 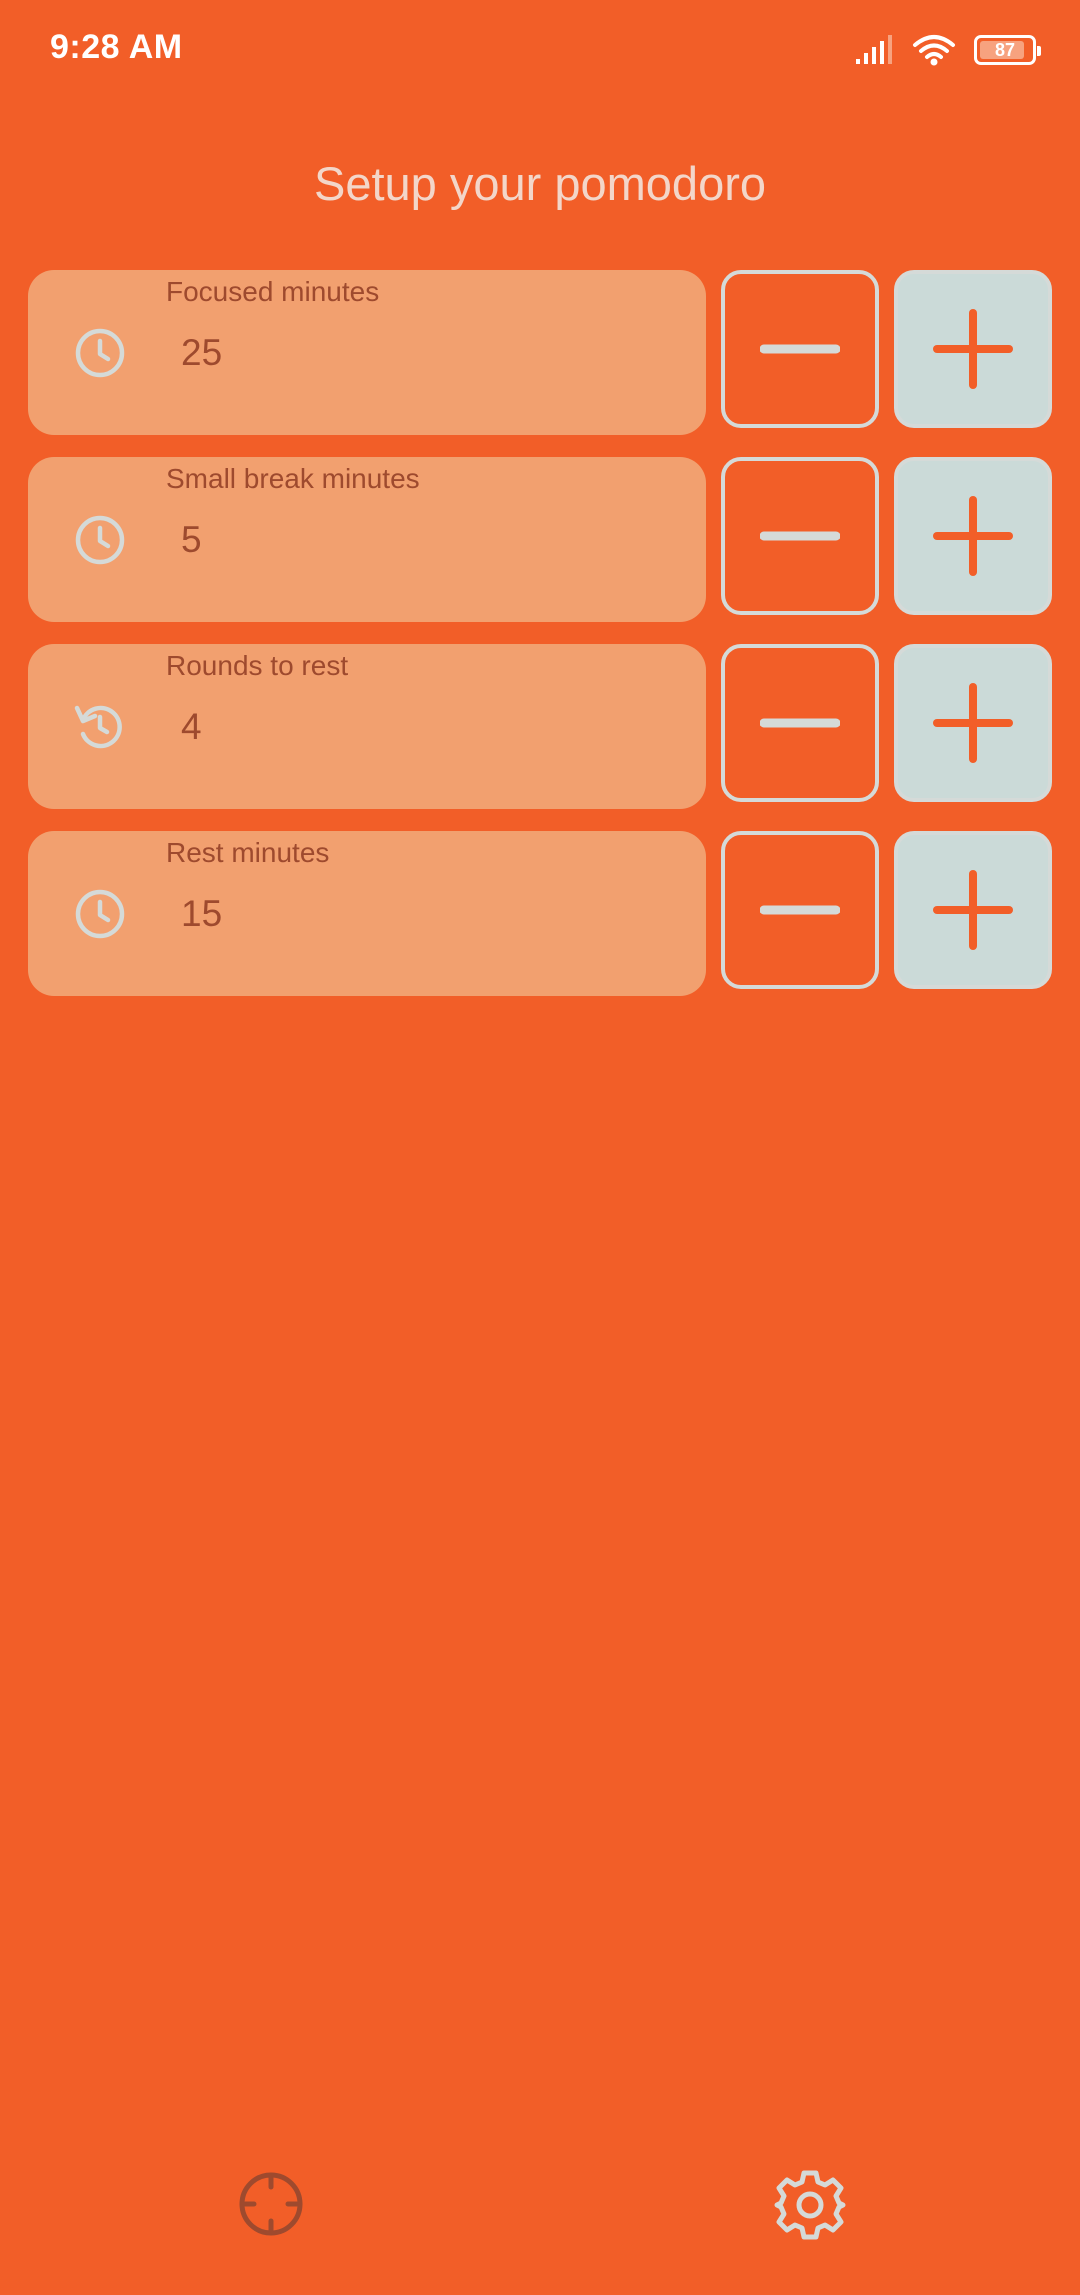 What do you see at coordinates (201, 914) in the screenshot?
I see `field-value: 15` at bounding box center [201, 914].